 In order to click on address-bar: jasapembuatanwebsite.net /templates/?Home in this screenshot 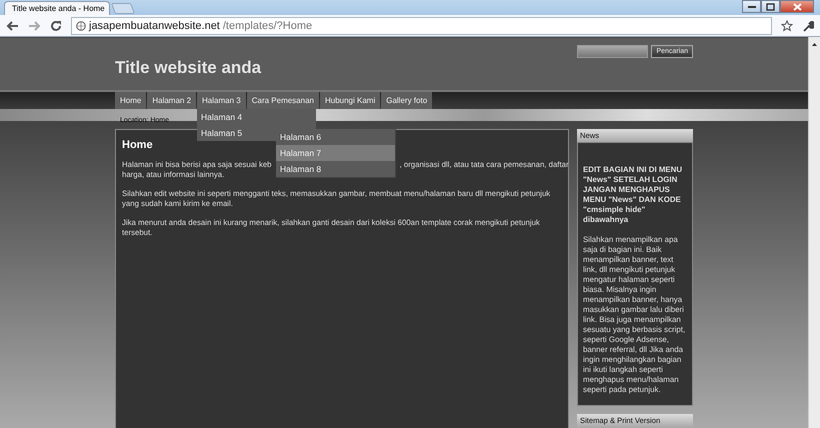, I will do `click(421, 25)`.